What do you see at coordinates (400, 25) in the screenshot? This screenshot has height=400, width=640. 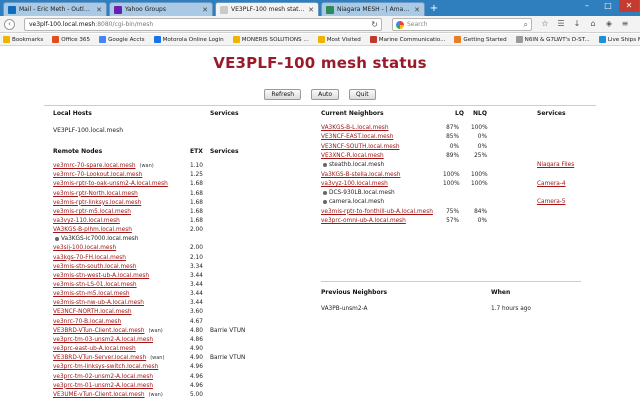 I see `google-icon` at bounding box center [400, 25].